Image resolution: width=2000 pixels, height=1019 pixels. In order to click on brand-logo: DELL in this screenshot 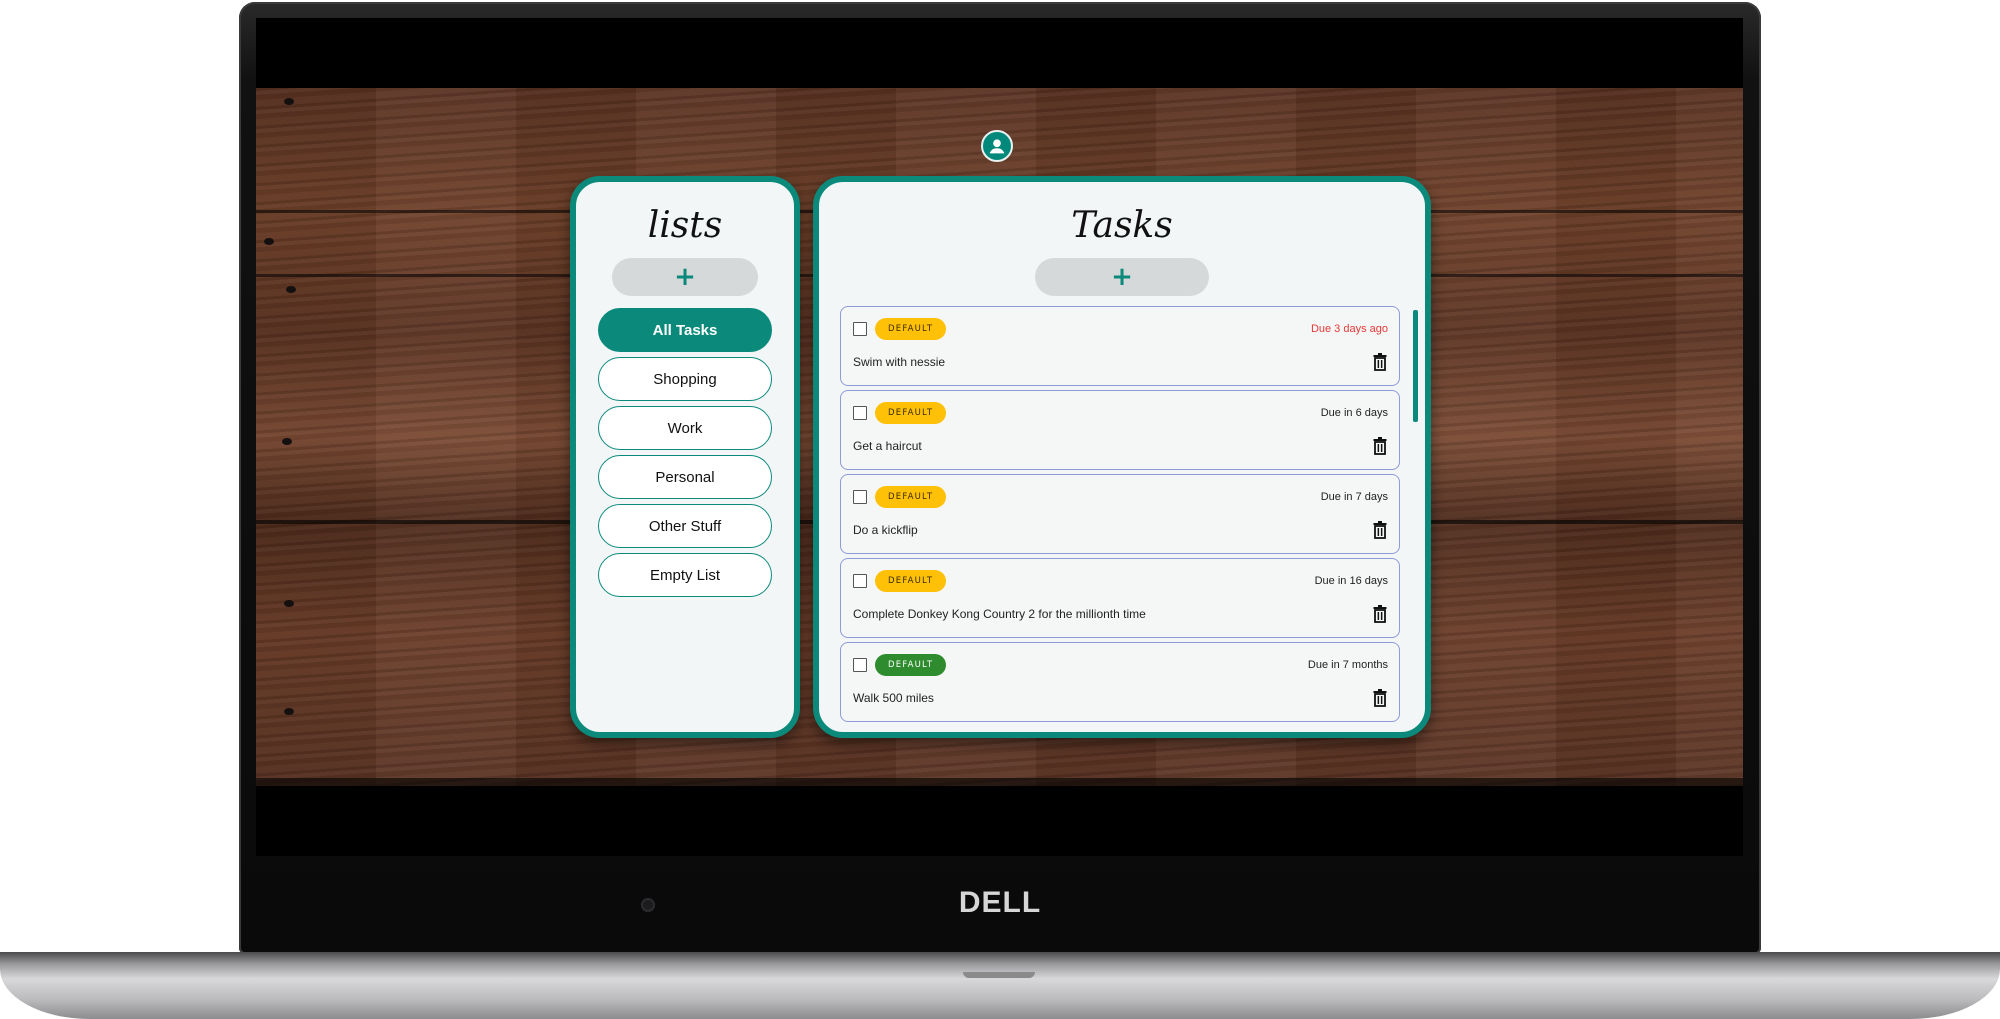, I will do `click(1000, 902)`.